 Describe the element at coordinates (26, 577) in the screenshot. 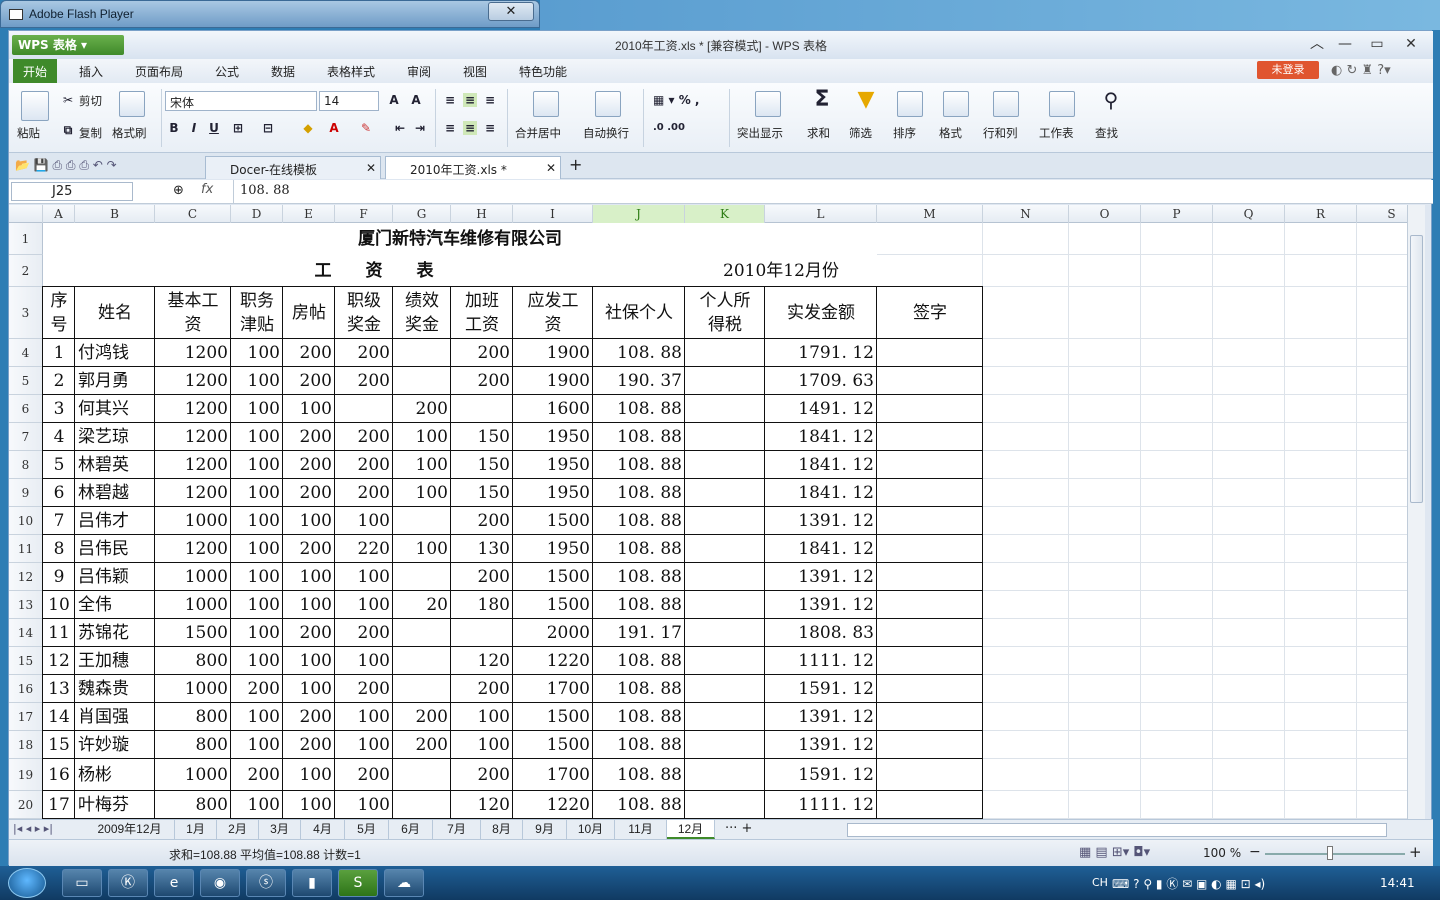

I see `row-header: 12` at that location.